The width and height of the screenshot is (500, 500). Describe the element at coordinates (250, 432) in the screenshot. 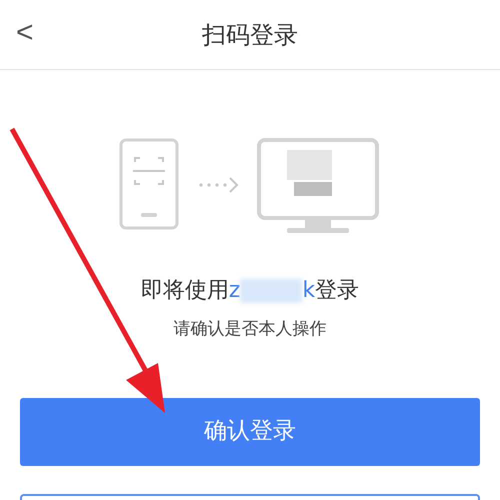

I see `confirm-button: 确认登录` at that location.